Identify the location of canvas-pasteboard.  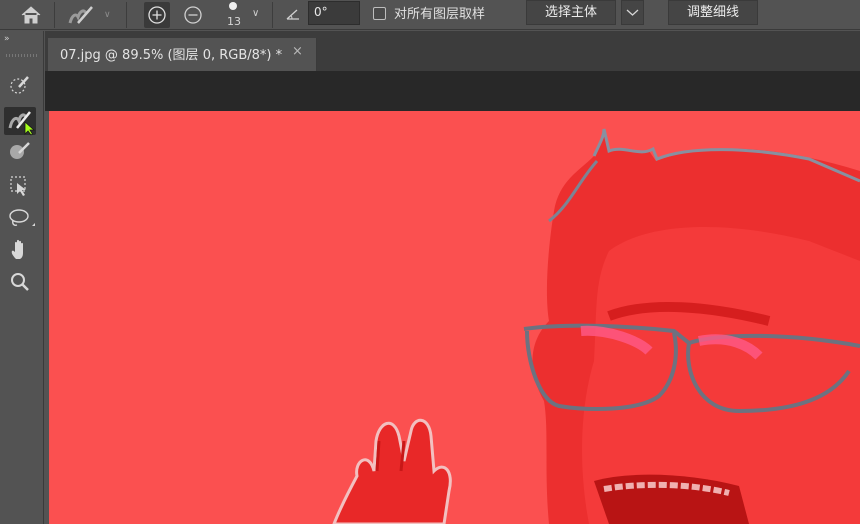
(452, 91).